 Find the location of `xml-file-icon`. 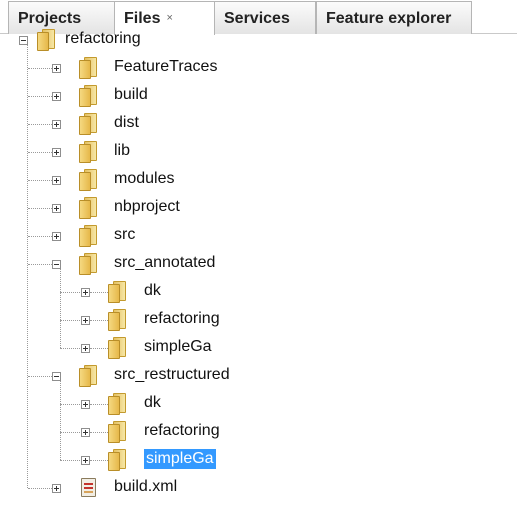

xml-file-icon is located at coordinates (89, 488).